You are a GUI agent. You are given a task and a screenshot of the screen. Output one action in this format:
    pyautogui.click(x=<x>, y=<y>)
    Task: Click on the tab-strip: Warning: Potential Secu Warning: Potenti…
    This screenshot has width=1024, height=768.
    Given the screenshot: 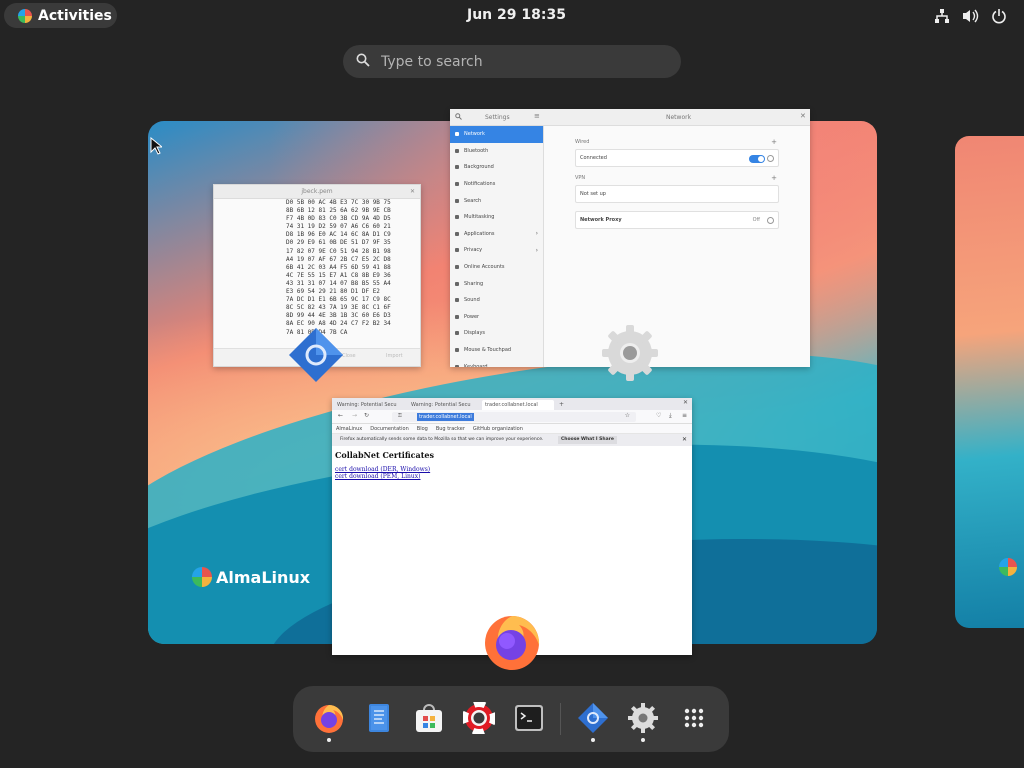 What is the action you would take?
    pyautogui.click(x=512, y=404)
    